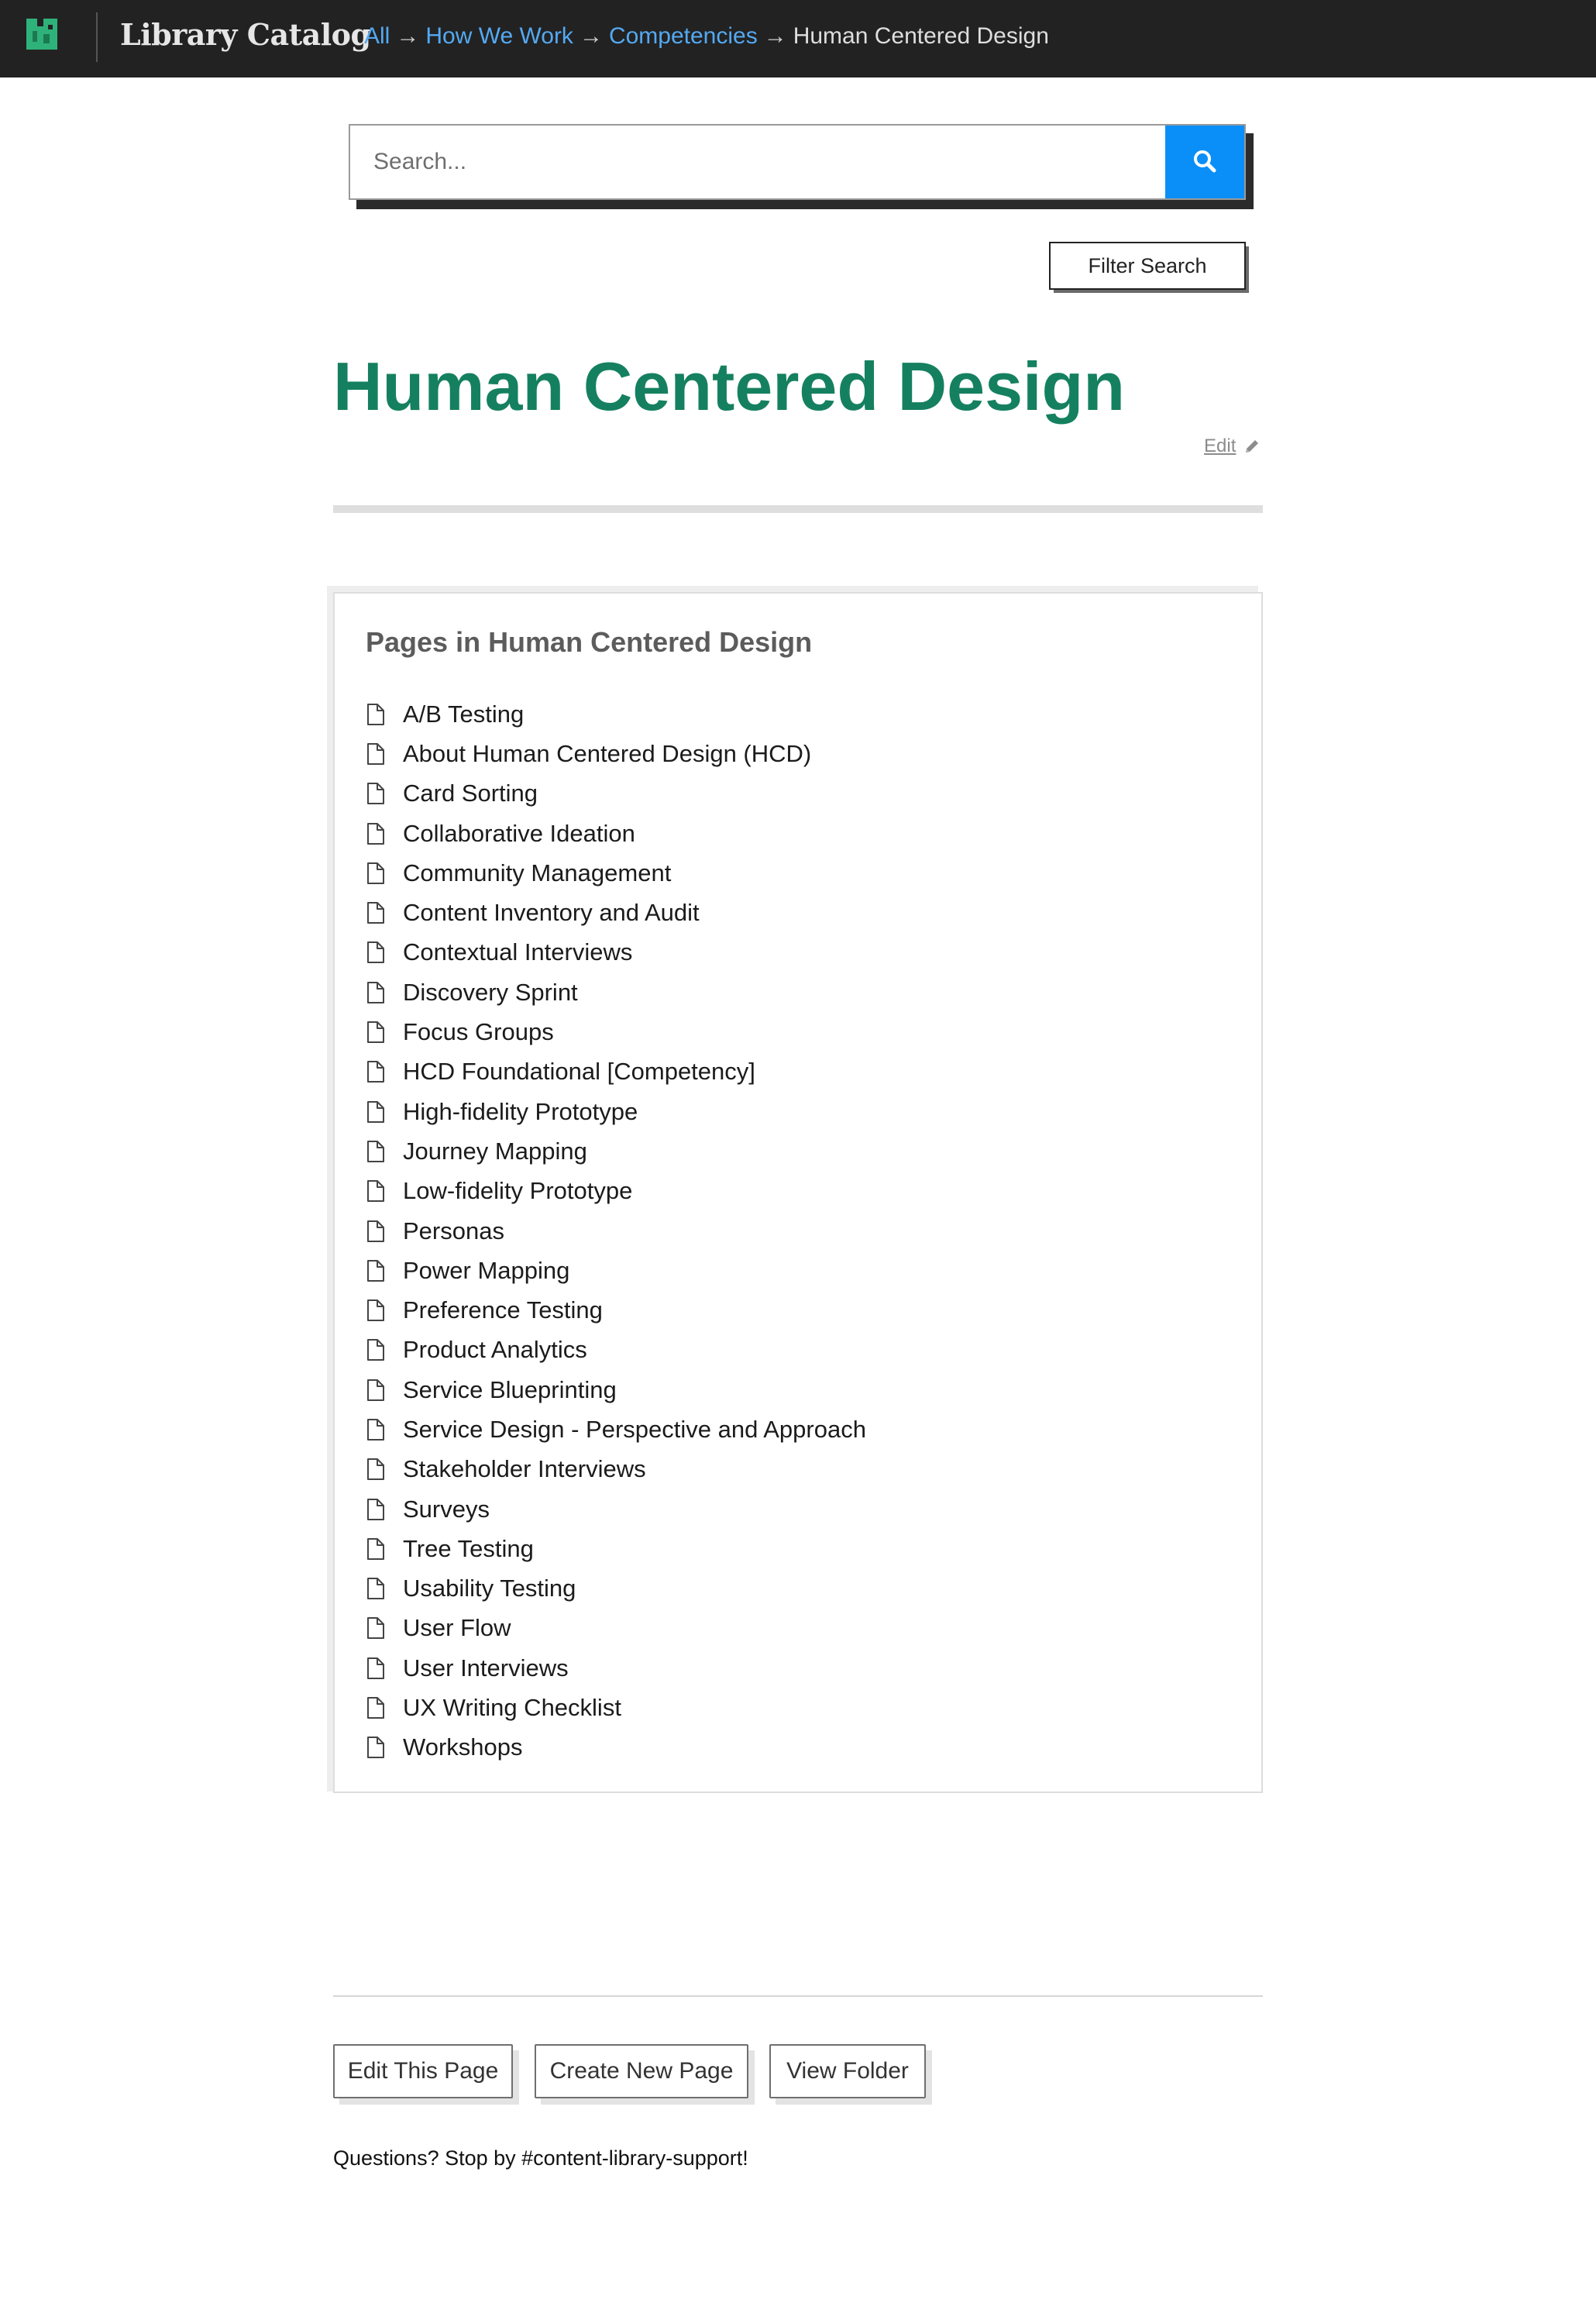 The height and width of the screenshot is (2320, 1596). I want to click on list-item: Personas, so click(616, 1231).